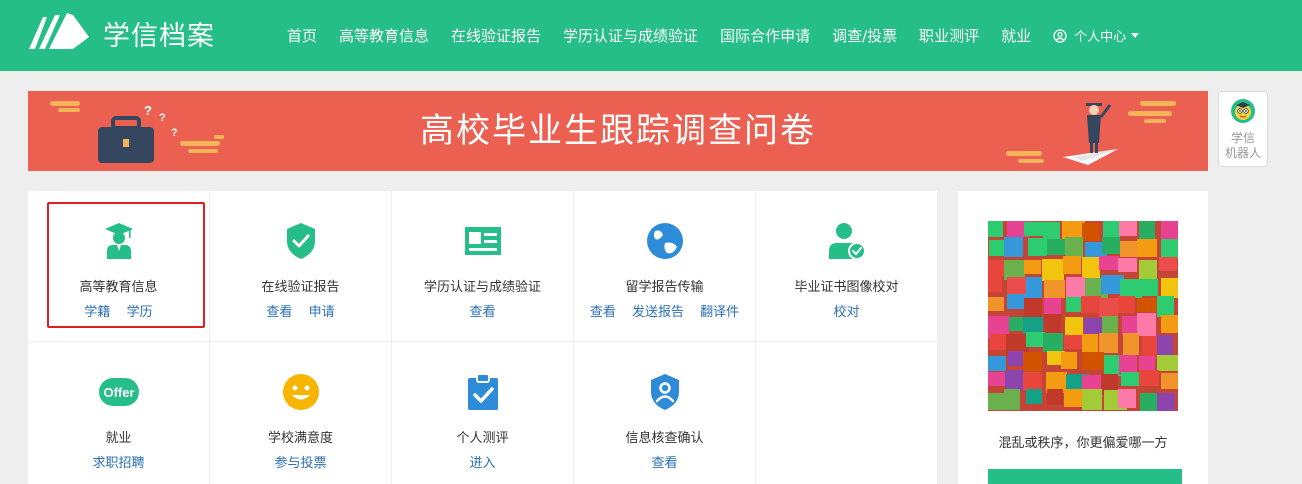 The width and height of the screenshot is (1302, 484). What do you see at coordinates (119, 413) in the screenshot?
I see `service-employment: Offer 就业 求职招聘` at bounding box center [119, 413].